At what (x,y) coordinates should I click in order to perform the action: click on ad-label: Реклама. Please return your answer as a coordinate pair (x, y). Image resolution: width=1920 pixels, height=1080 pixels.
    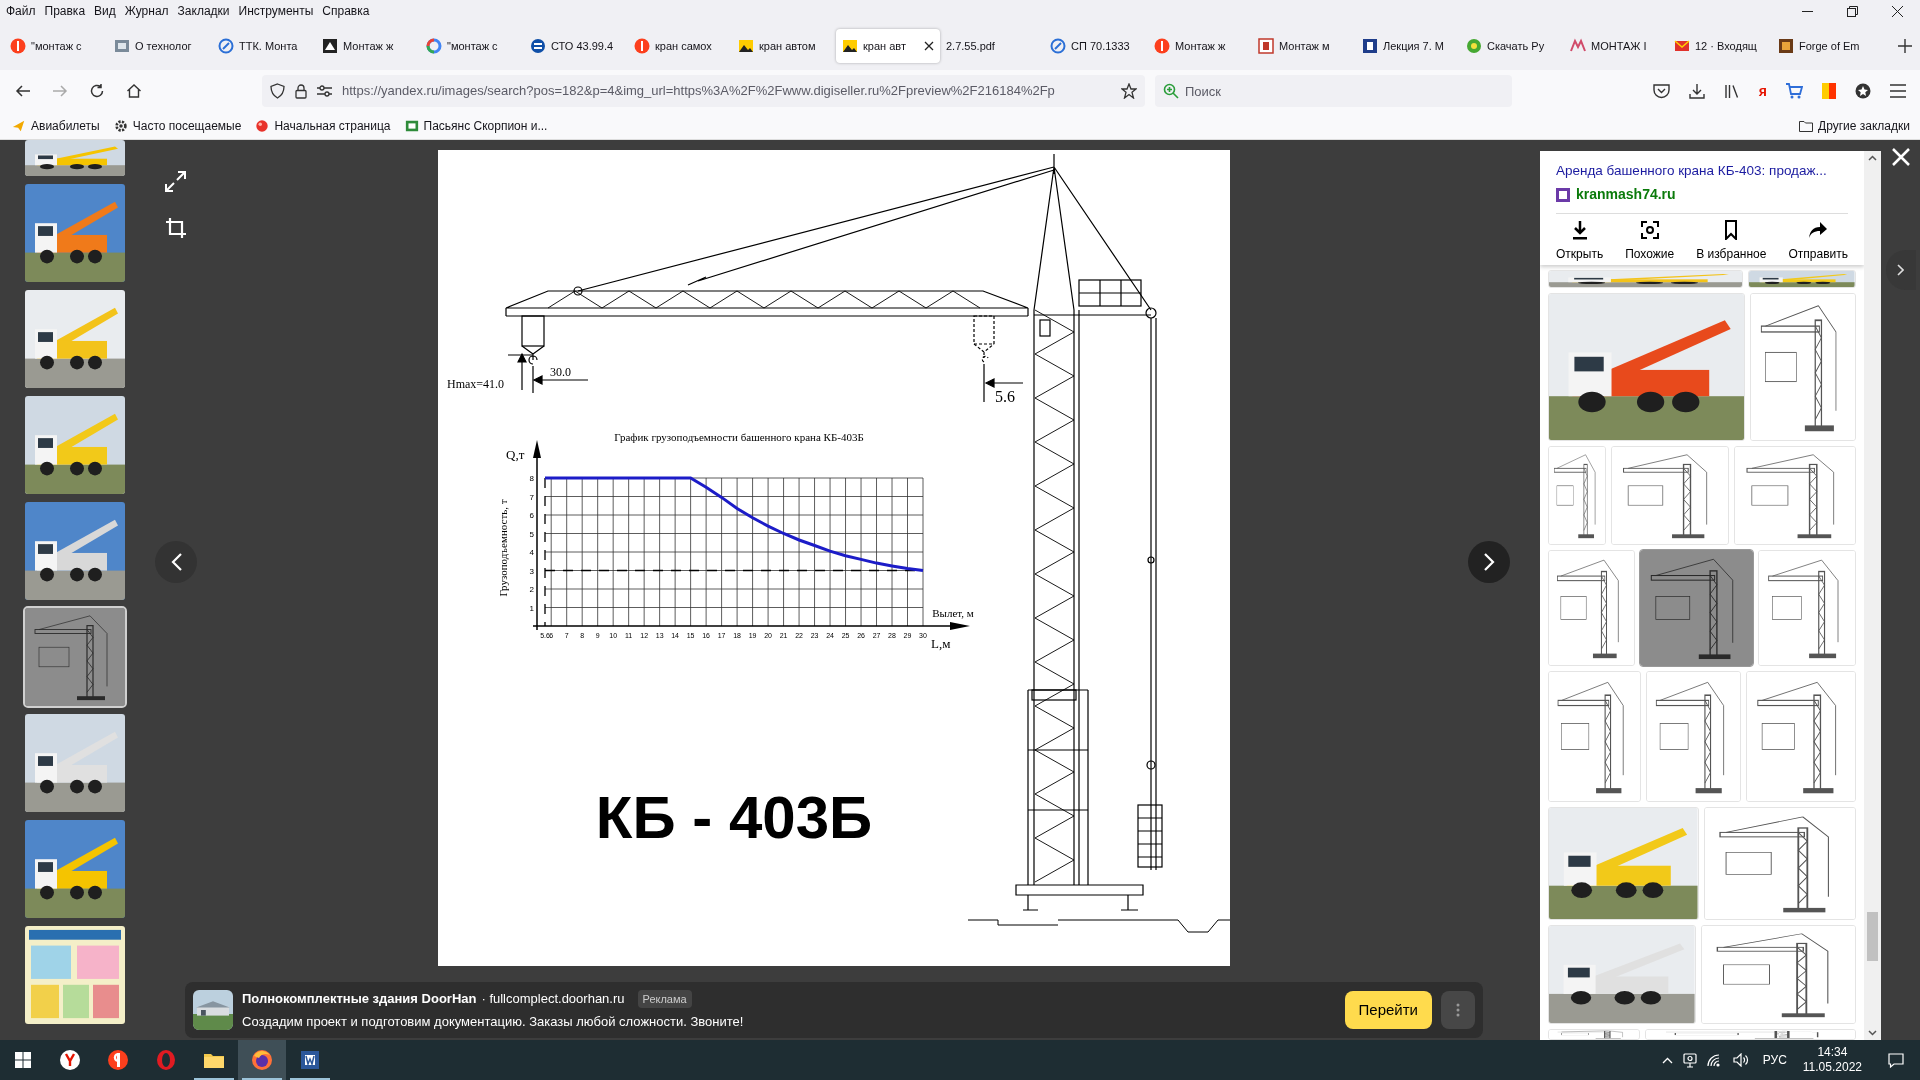
    Looking at the image, I should click on (664, 998).